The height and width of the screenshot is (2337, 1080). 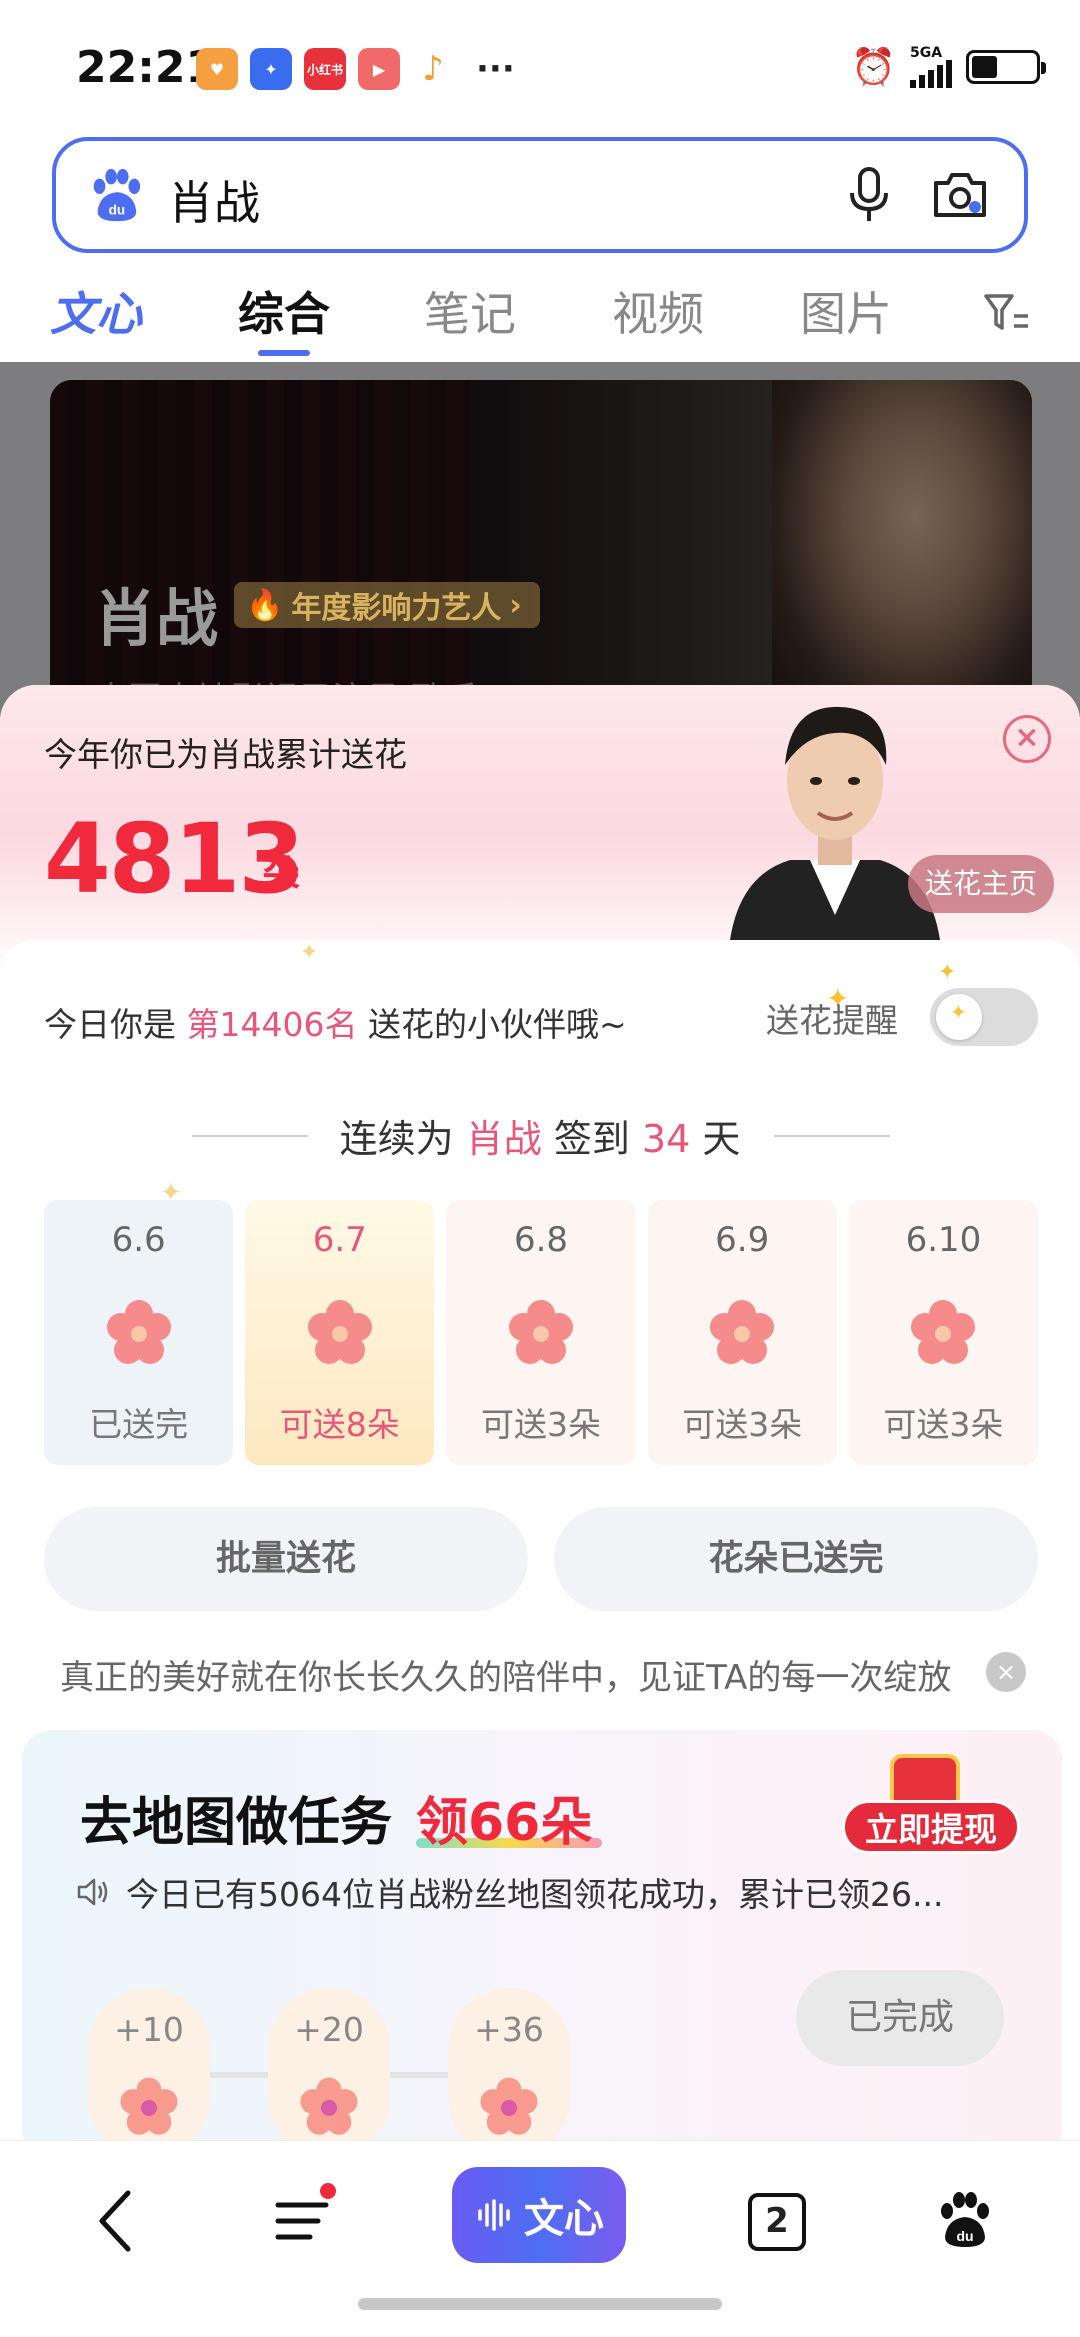 What do you see at coordinates (96, 311) in the screenshot?
I see `tab-wenxin: 文心` at bounding box center [96, 311].